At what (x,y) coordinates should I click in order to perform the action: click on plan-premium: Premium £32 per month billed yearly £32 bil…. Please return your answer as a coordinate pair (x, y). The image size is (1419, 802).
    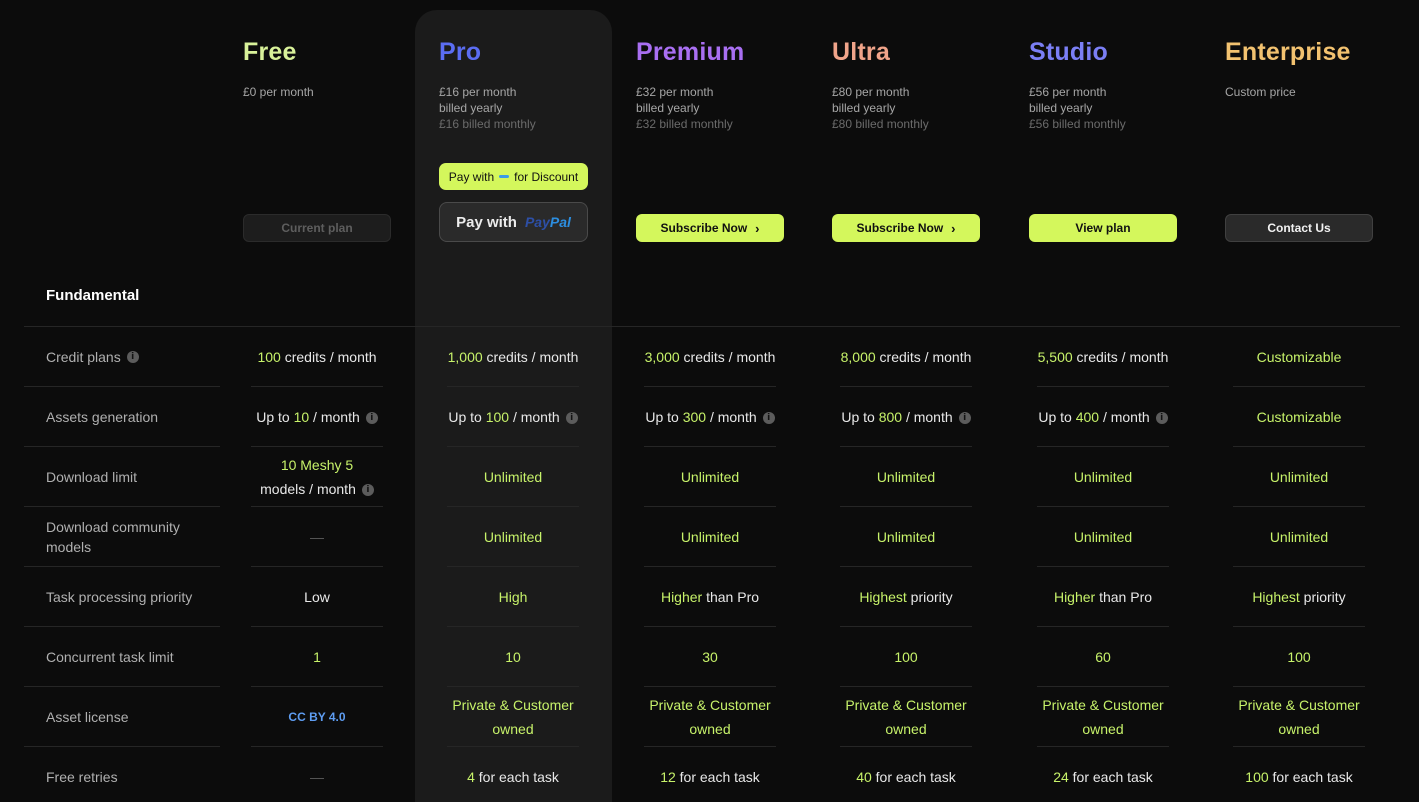
    Looking at the image, I should click on (710, 130).